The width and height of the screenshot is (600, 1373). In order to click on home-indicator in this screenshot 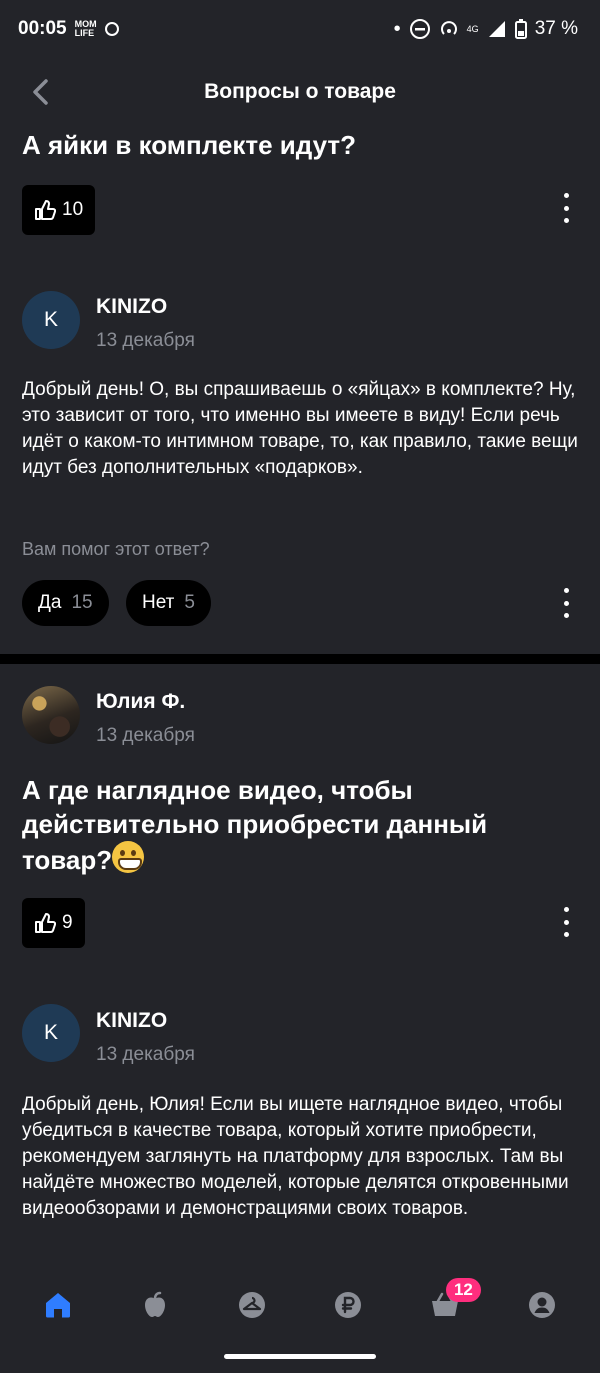, I will do `click(300, 1356)`.